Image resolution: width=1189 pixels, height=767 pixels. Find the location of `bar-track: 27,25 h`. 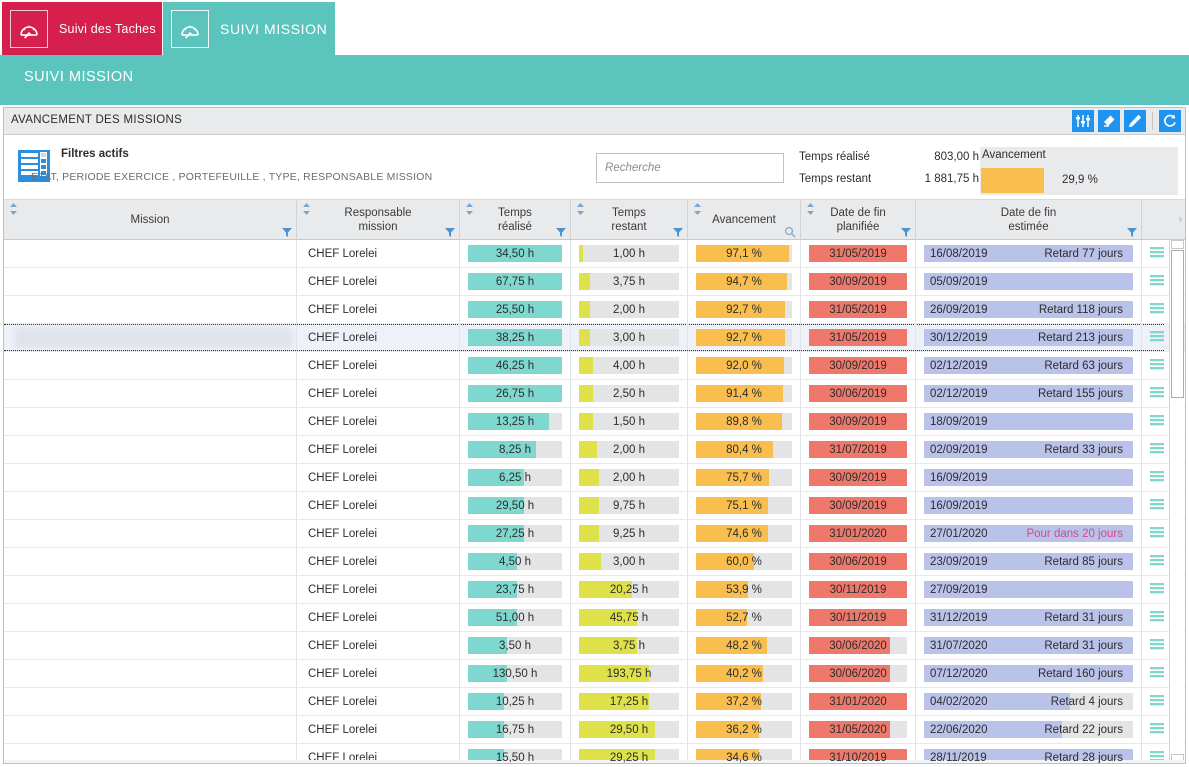

bar-track: 27,25 h is located at coordinates (515, 533).